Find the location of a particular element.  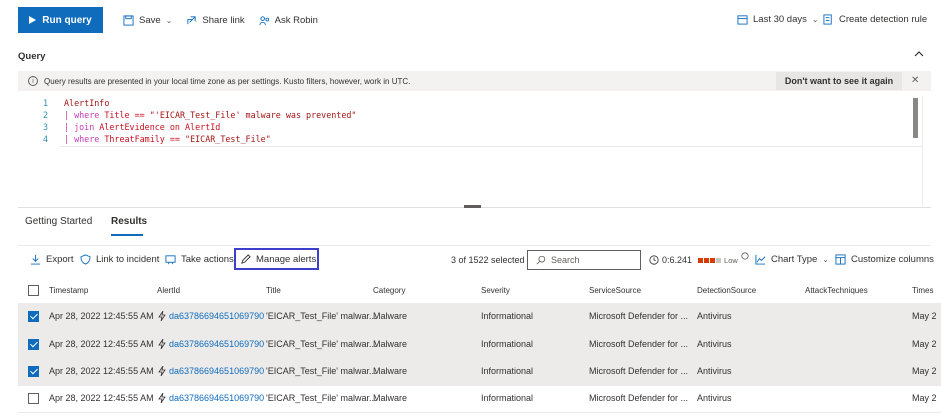

column-header-detectionsource: DetectionSource is located at coordinates (726, 290).